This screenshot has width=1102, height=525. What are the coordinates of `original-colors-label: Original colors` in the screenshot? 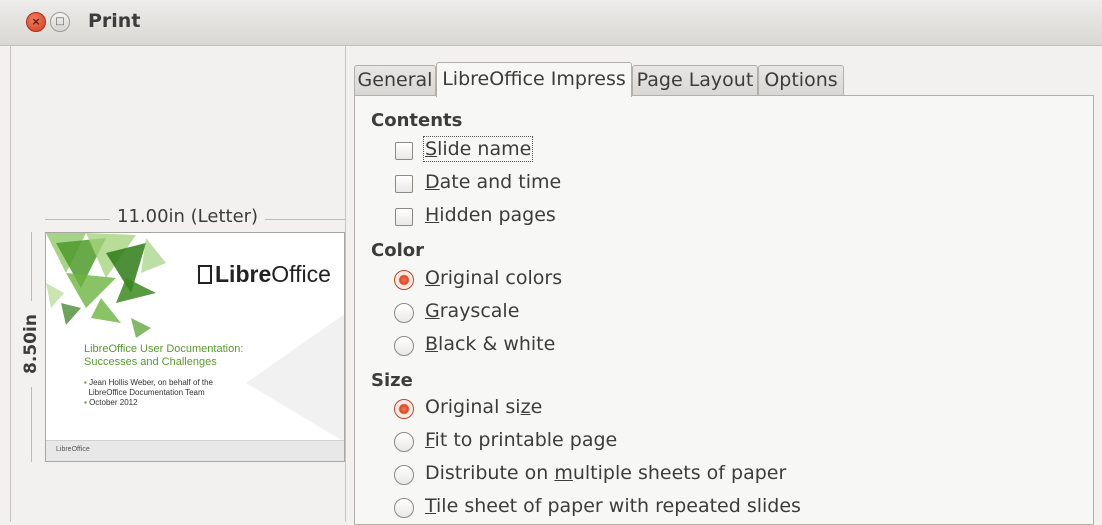 It's located at (494, 278).